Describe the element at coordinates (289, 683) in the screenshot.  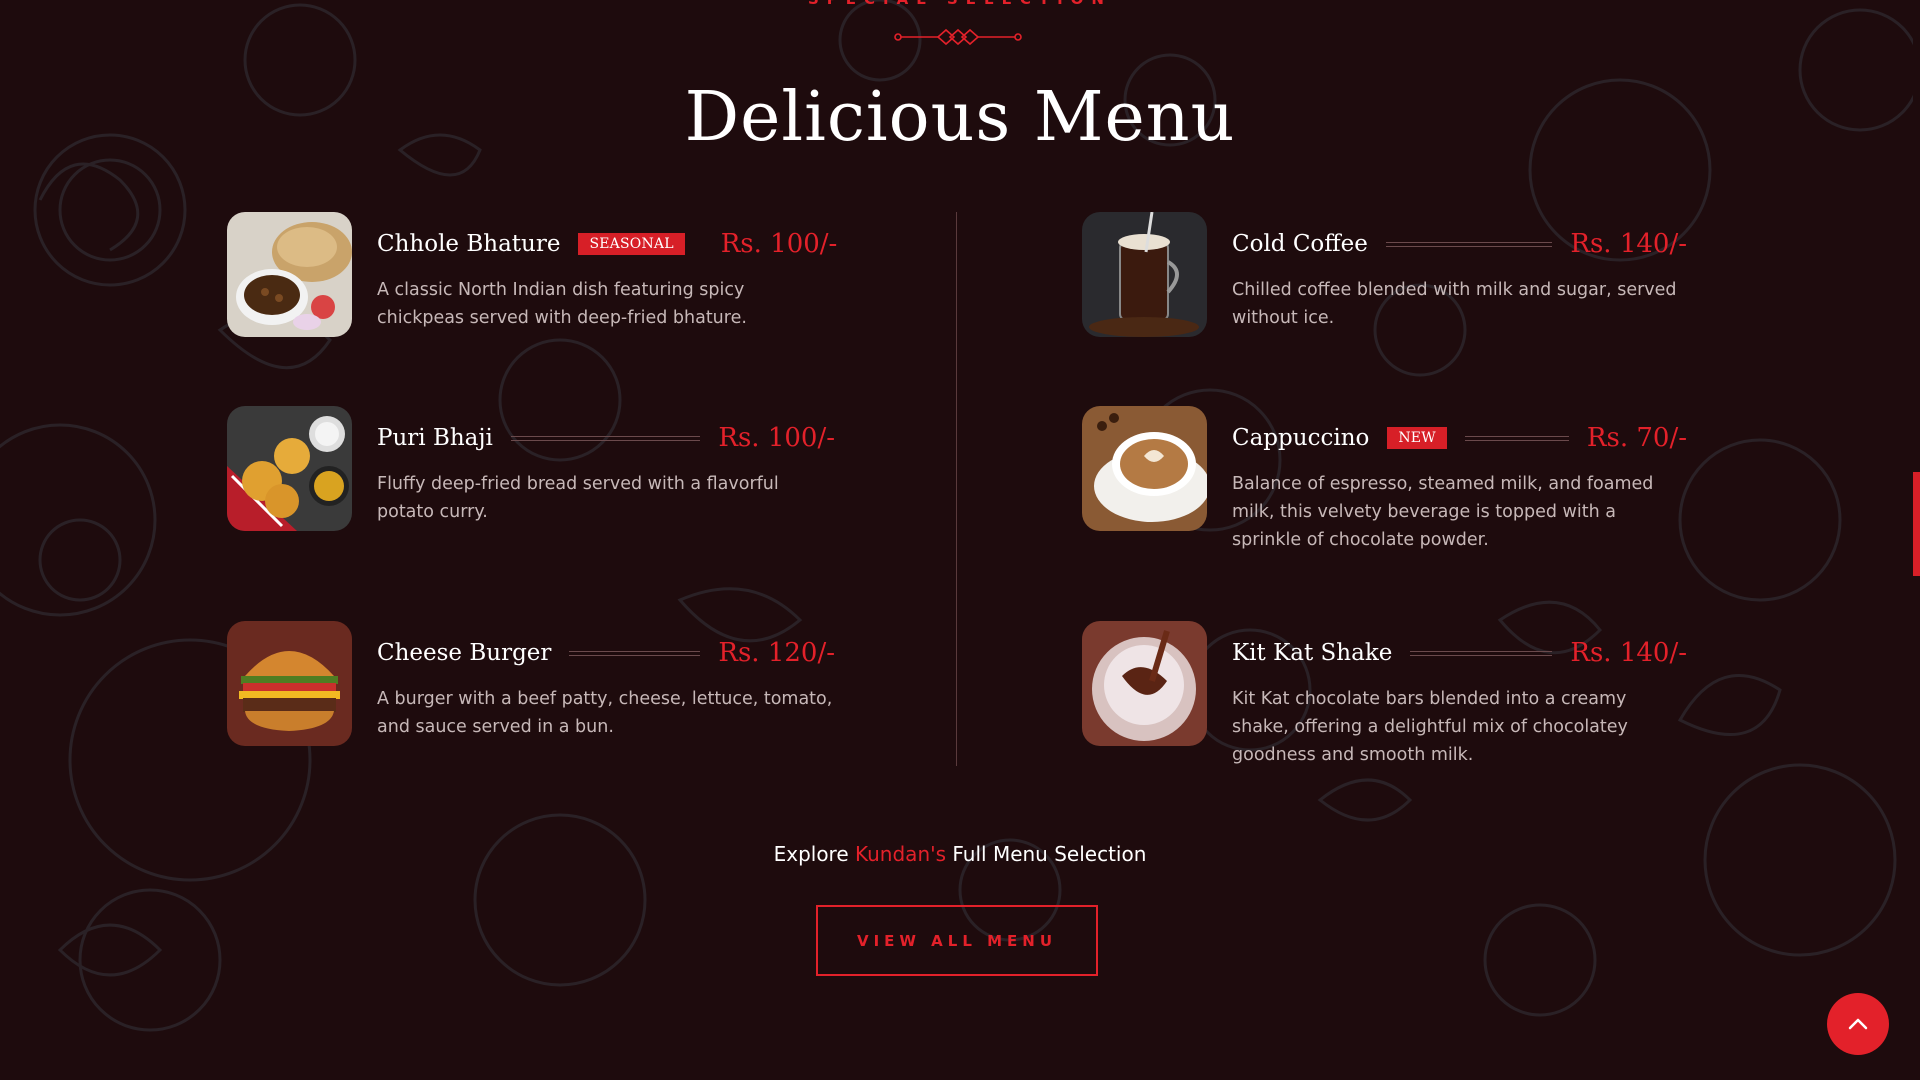
I see `cheese-burger-photo` at that location.